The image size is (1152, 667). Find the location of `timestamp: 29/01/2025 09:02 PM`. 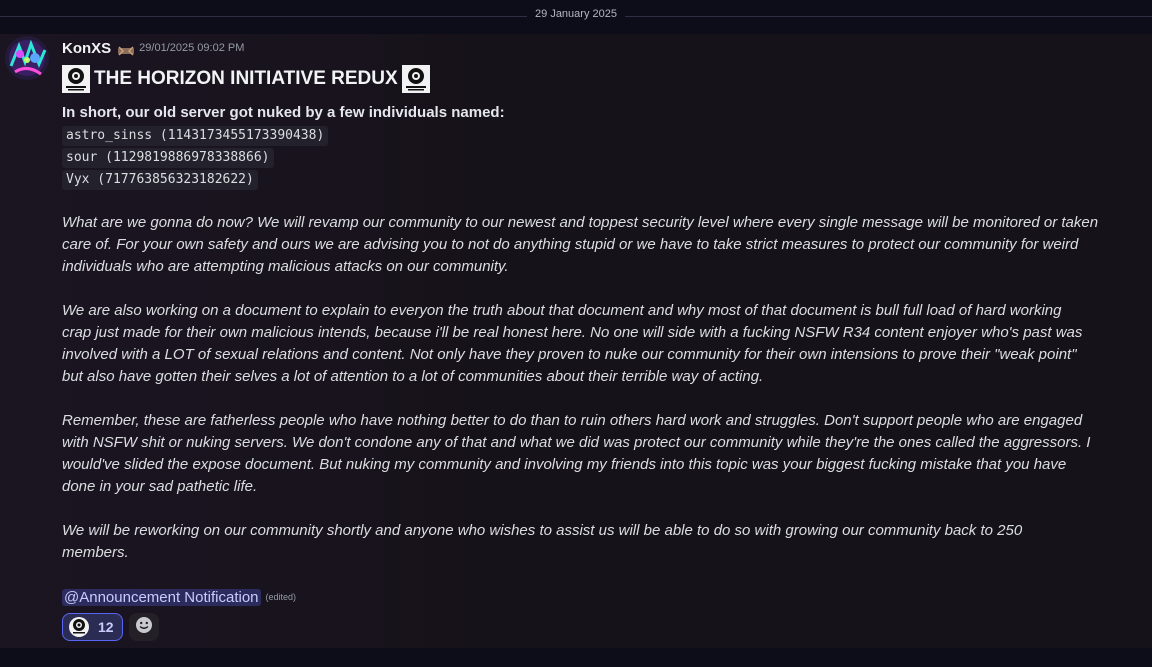

timestamp: 29/01/2025 09:02 PM is located at coordinates (192, 48).